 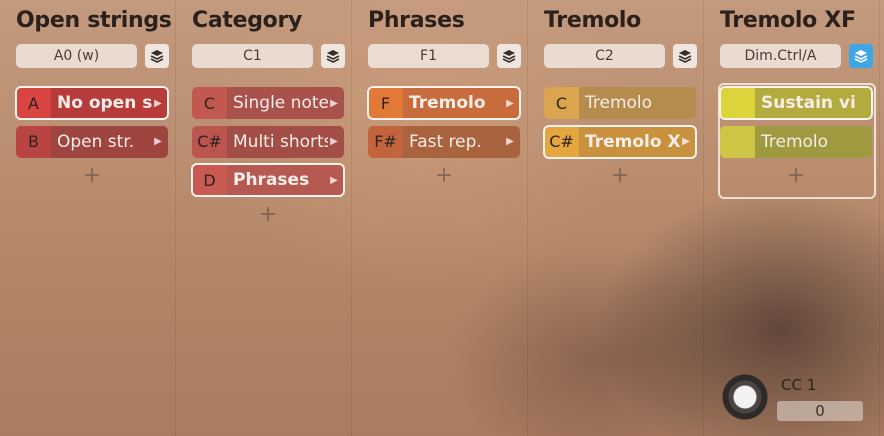 I want to click on keyswitch-selector: F1, so click(x=428, y=56).